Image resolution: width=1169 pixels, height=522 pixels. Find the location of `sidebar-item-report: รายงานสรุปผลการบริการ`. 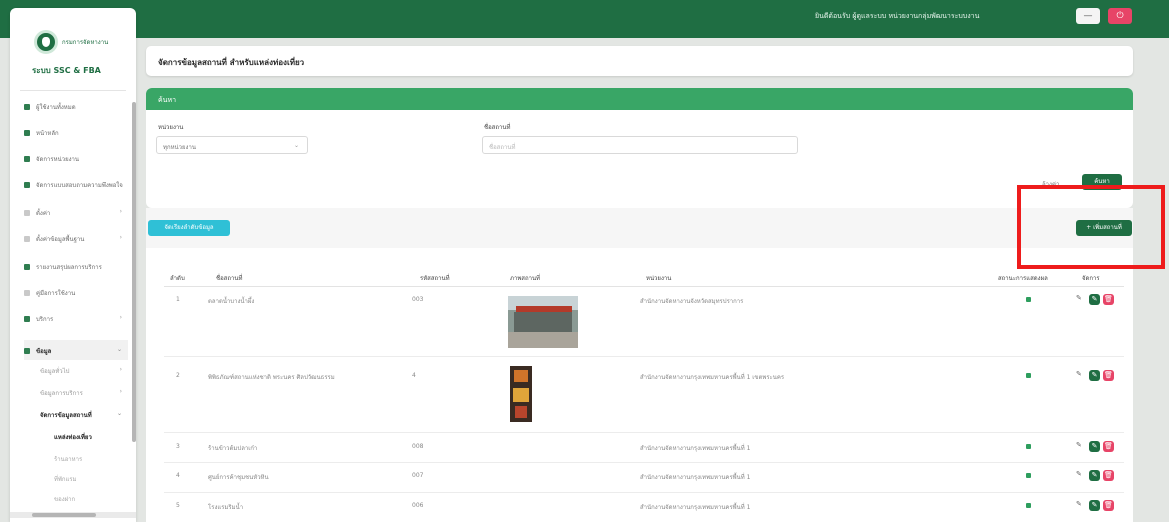

sidebar-item-report: รายงานสรุปผลการบริการ is located at coordinates (76, 269).